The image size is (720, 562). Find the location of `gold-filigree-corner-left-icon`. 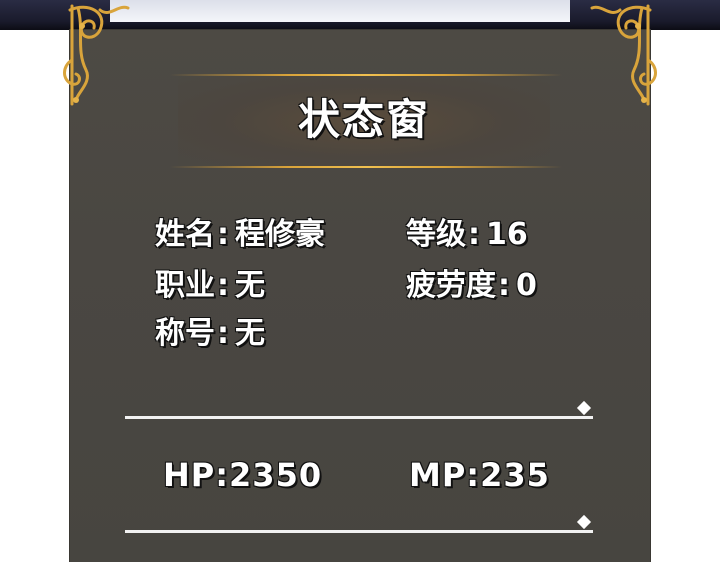

gold-filigree-corner-left-icon is located at coordinates (96, 55).